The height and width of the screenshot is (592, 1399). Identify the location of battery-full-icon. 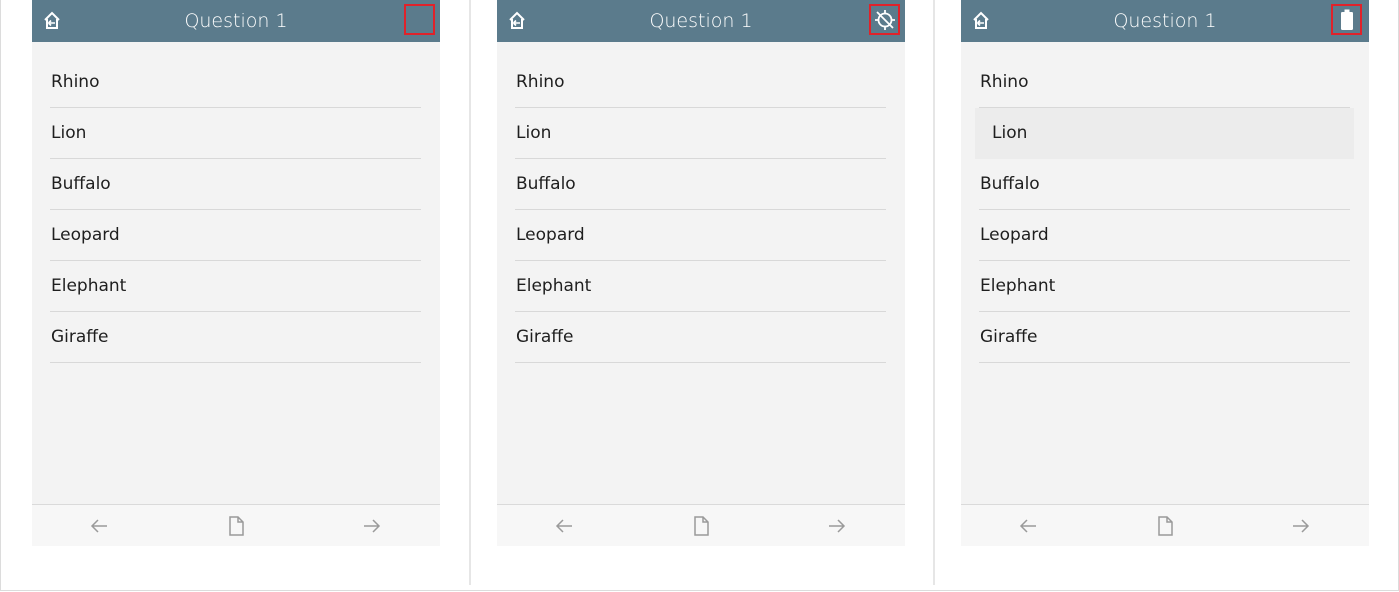
(1346, 19).